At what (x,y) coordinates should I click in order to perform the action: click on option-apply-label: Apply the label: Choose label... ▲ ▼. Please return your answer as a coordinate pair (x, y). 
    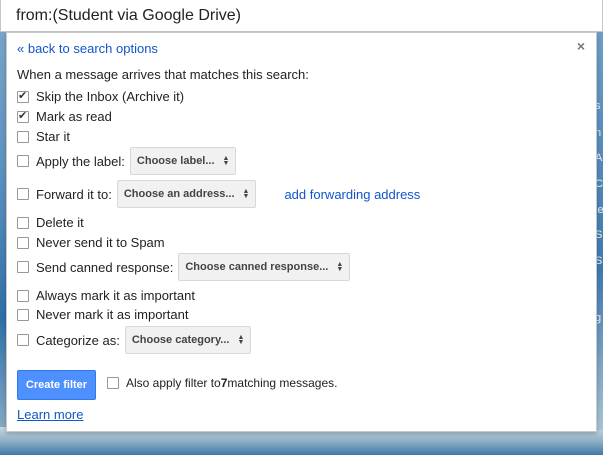
    Looking at the image, I should click on (127, 161).